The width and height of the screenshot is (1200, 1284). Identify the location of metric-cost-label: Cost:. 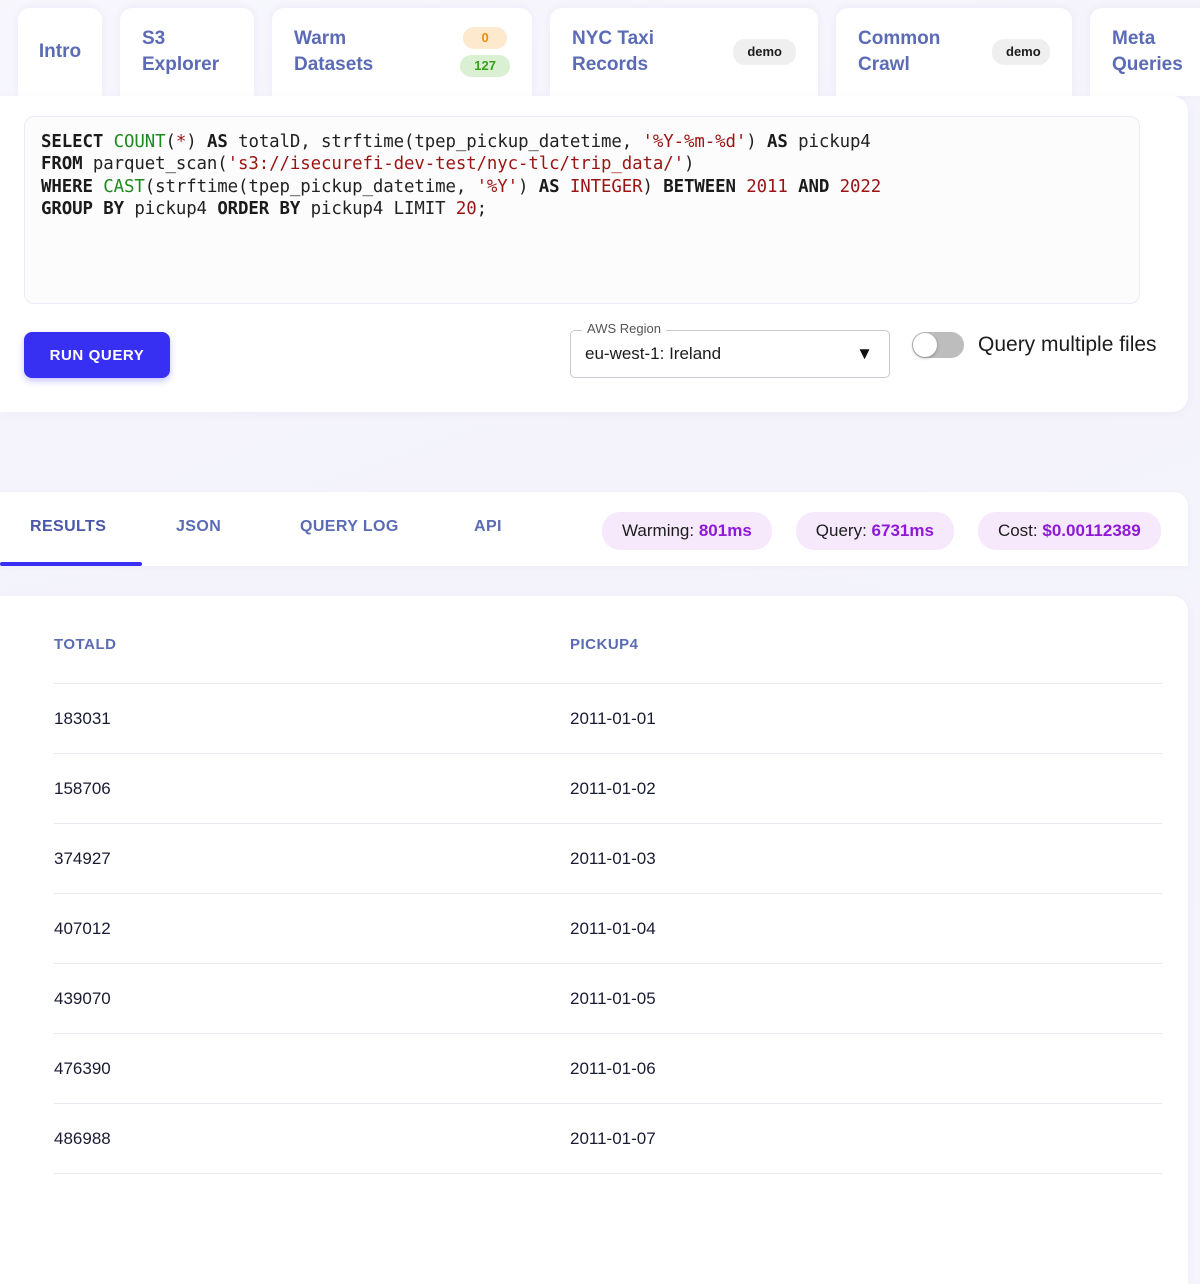
(1017, 530).